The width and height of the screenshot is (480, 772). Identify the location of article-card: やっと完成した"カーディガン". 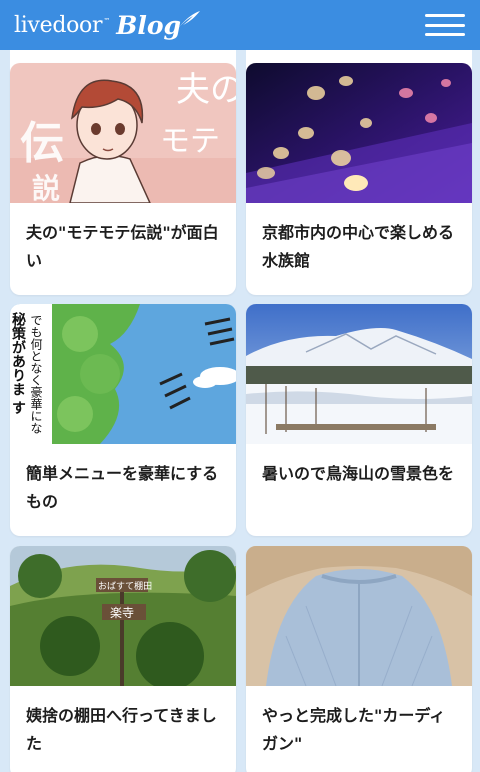
(359, 659).